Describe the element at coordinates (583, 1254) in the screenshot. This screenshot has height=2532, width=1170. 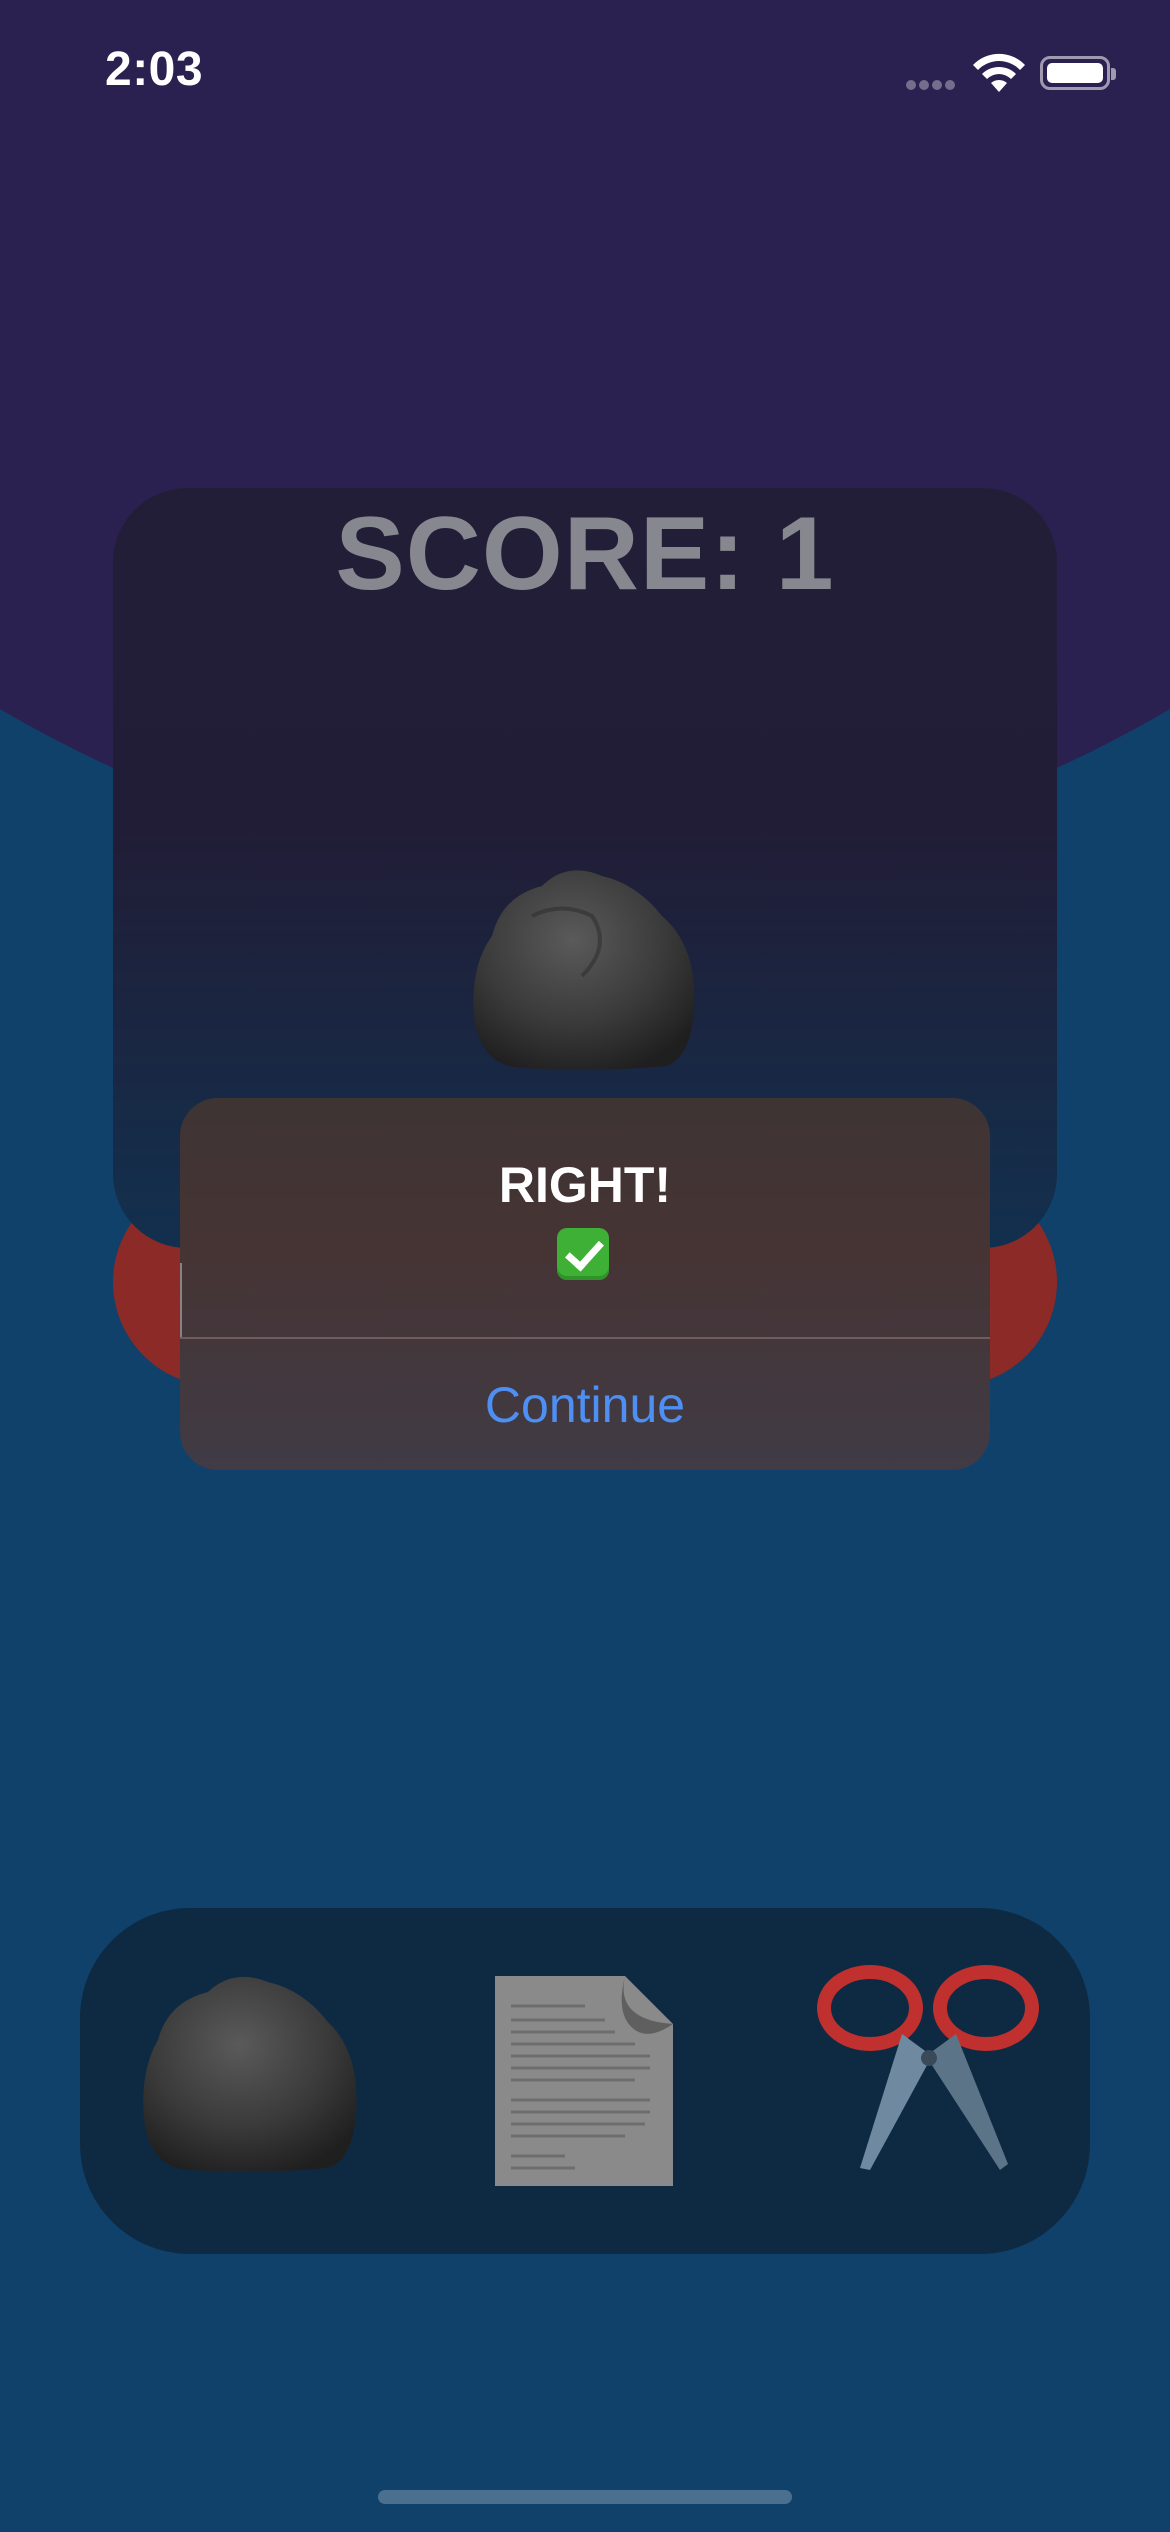
I see `check-mark-icon` at that location.